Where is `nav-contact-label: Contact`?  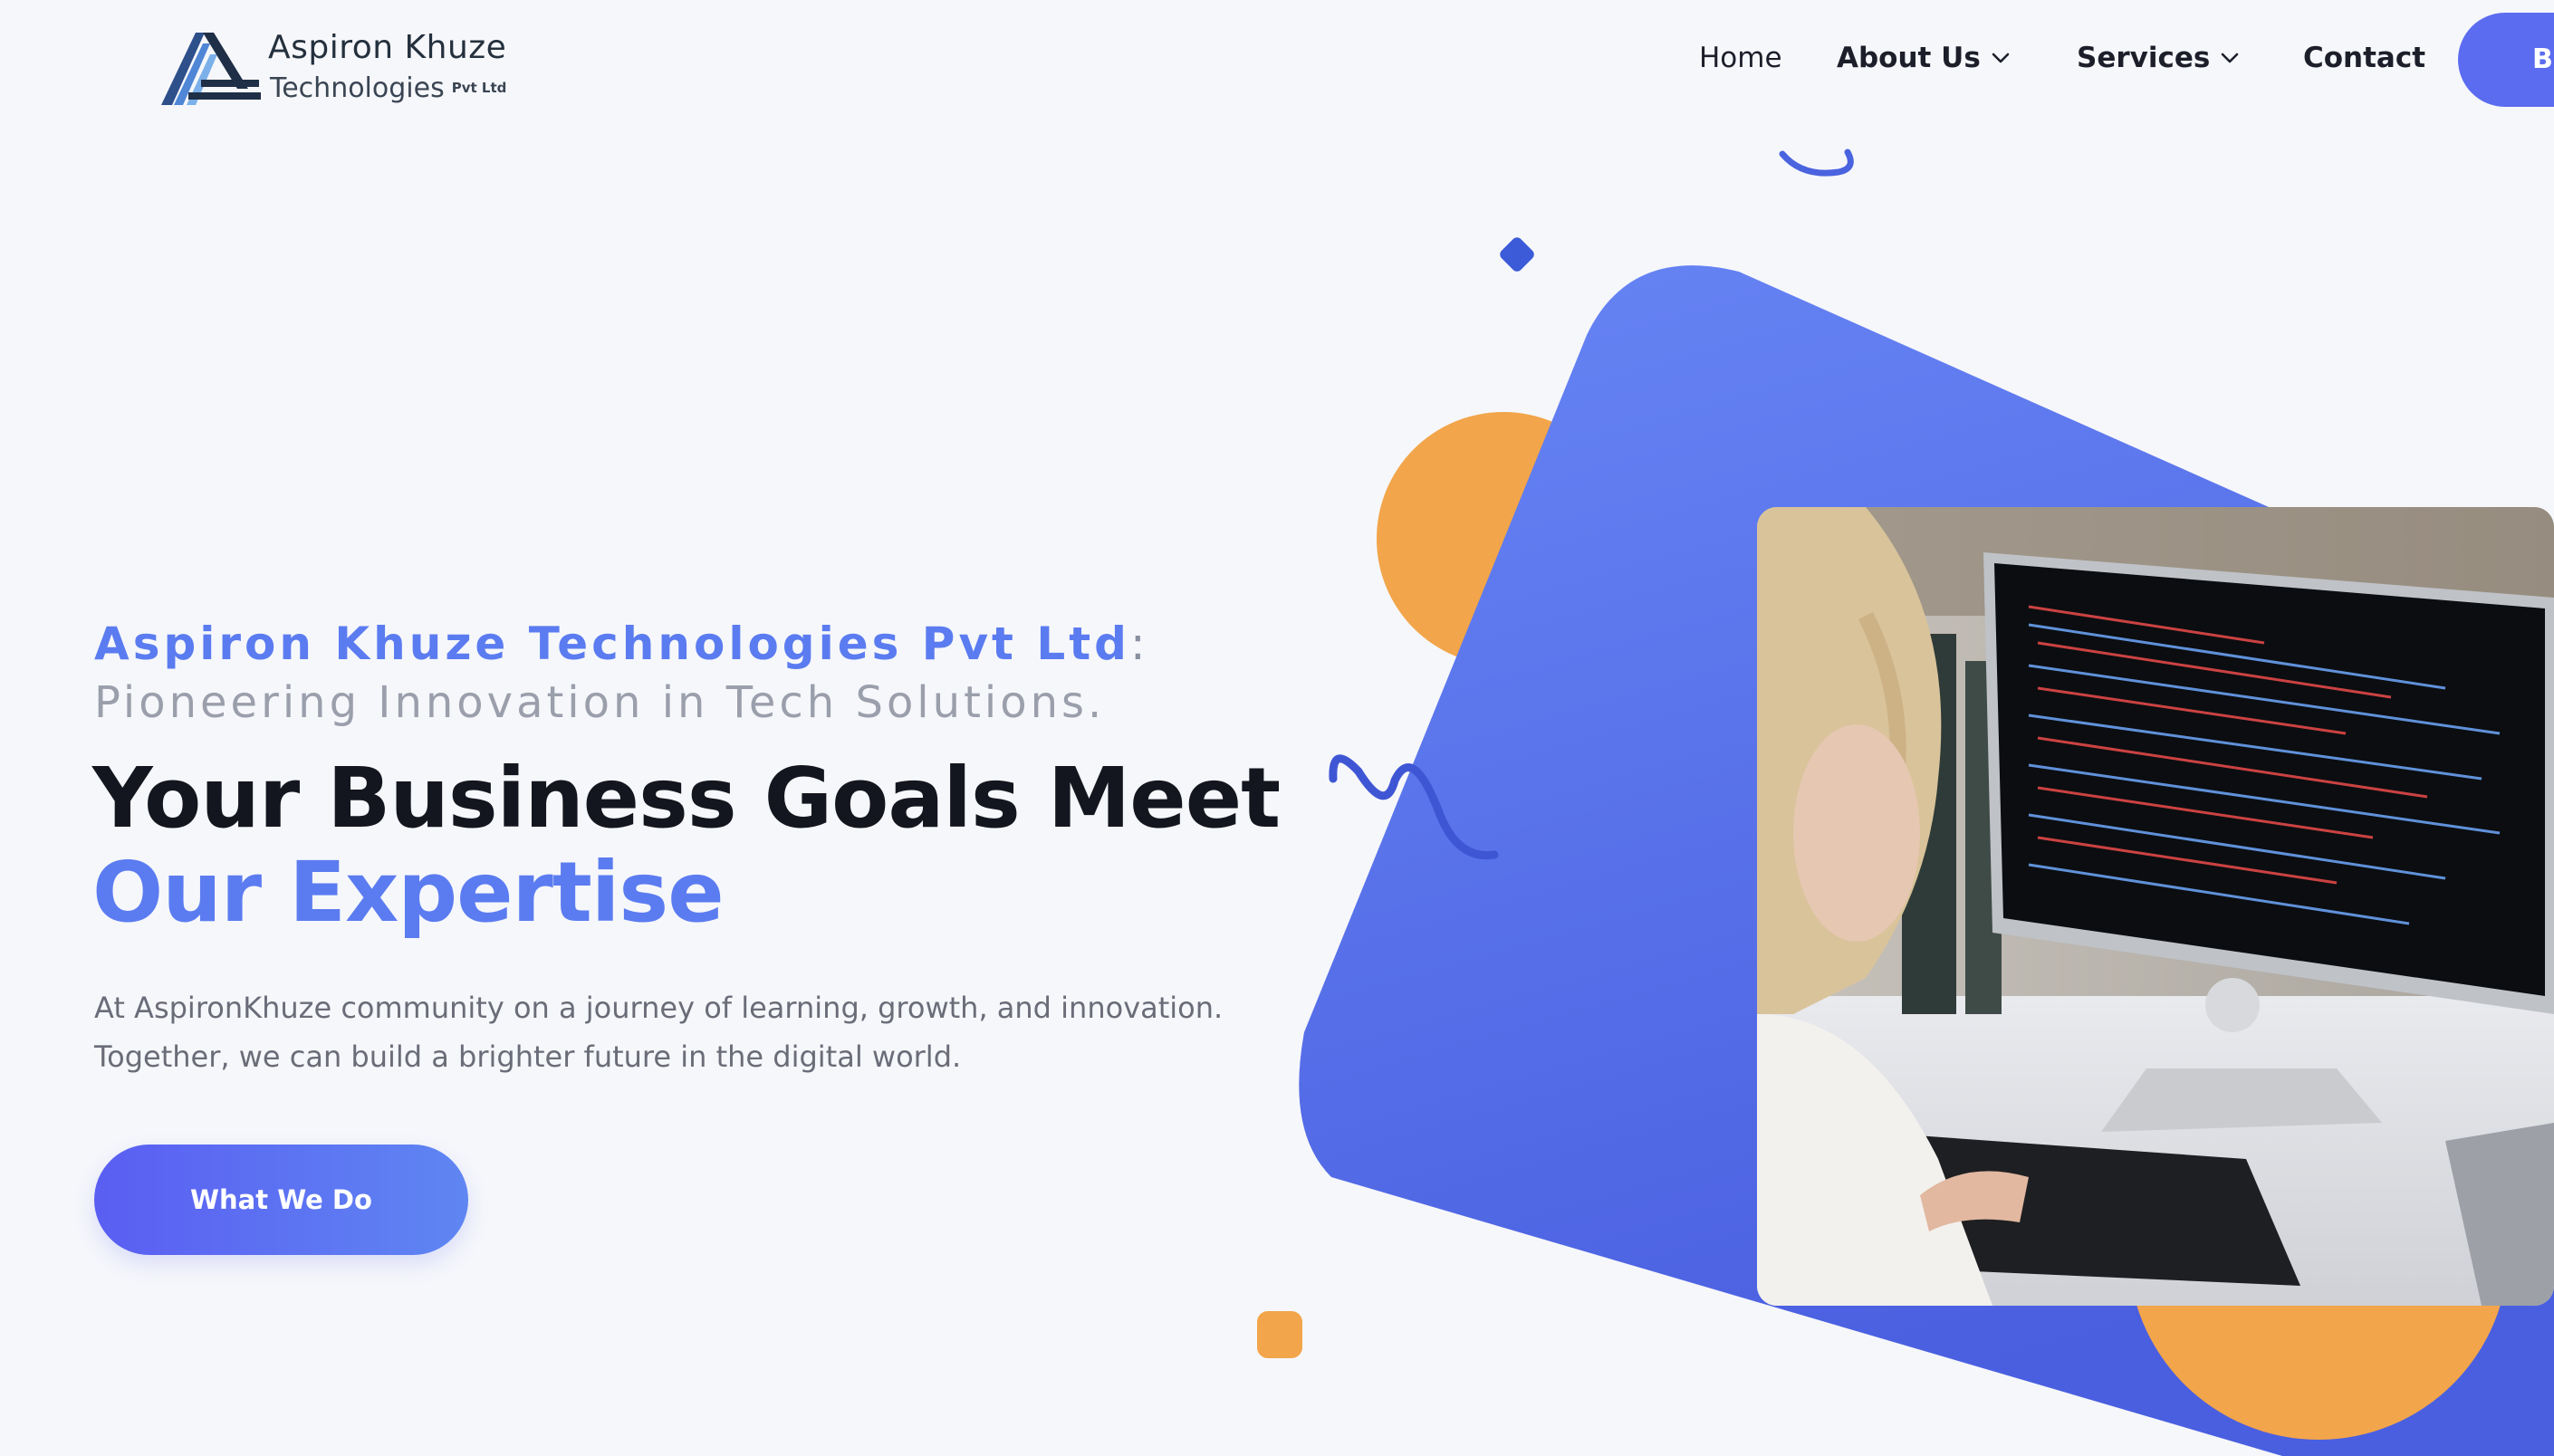
nav-contact-label: Contact is located at coordinates (2365, 58).